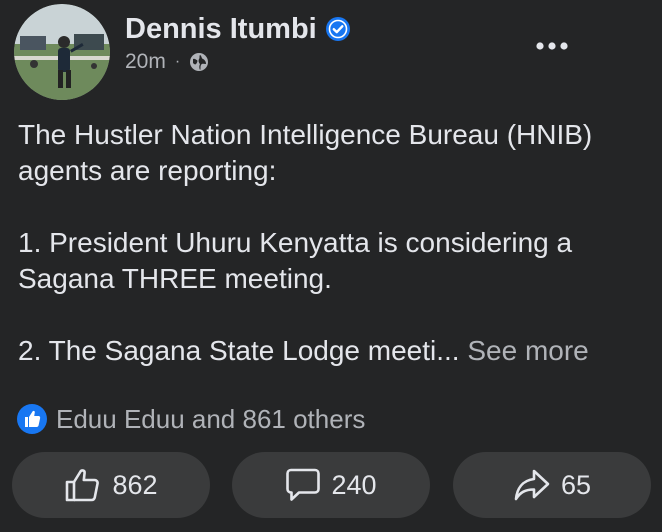  I want to click on more-horizontal-icon, so click(552, 46).